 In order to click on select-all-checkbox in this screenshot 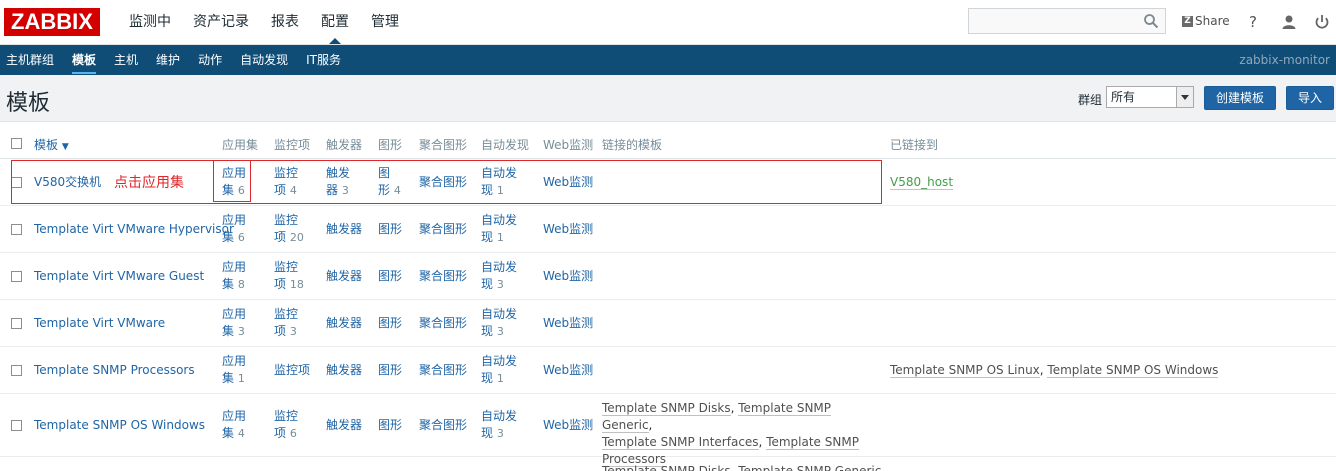, I will do `click(16, 143)`.